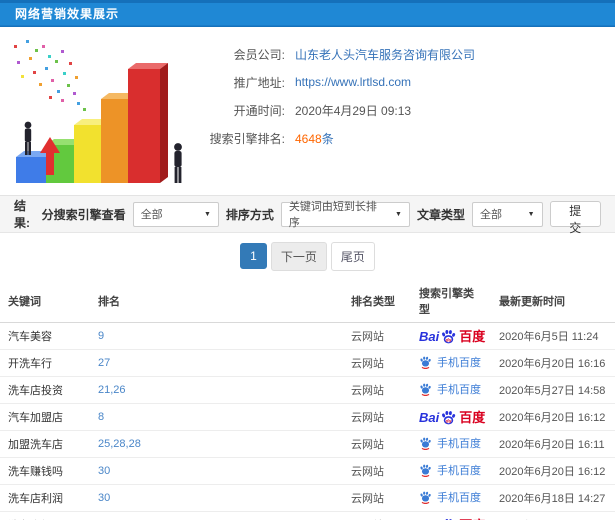  Describe the element at coordinates (112, 390) in the screenshot. I see `rank-link: 21,26` at that location.